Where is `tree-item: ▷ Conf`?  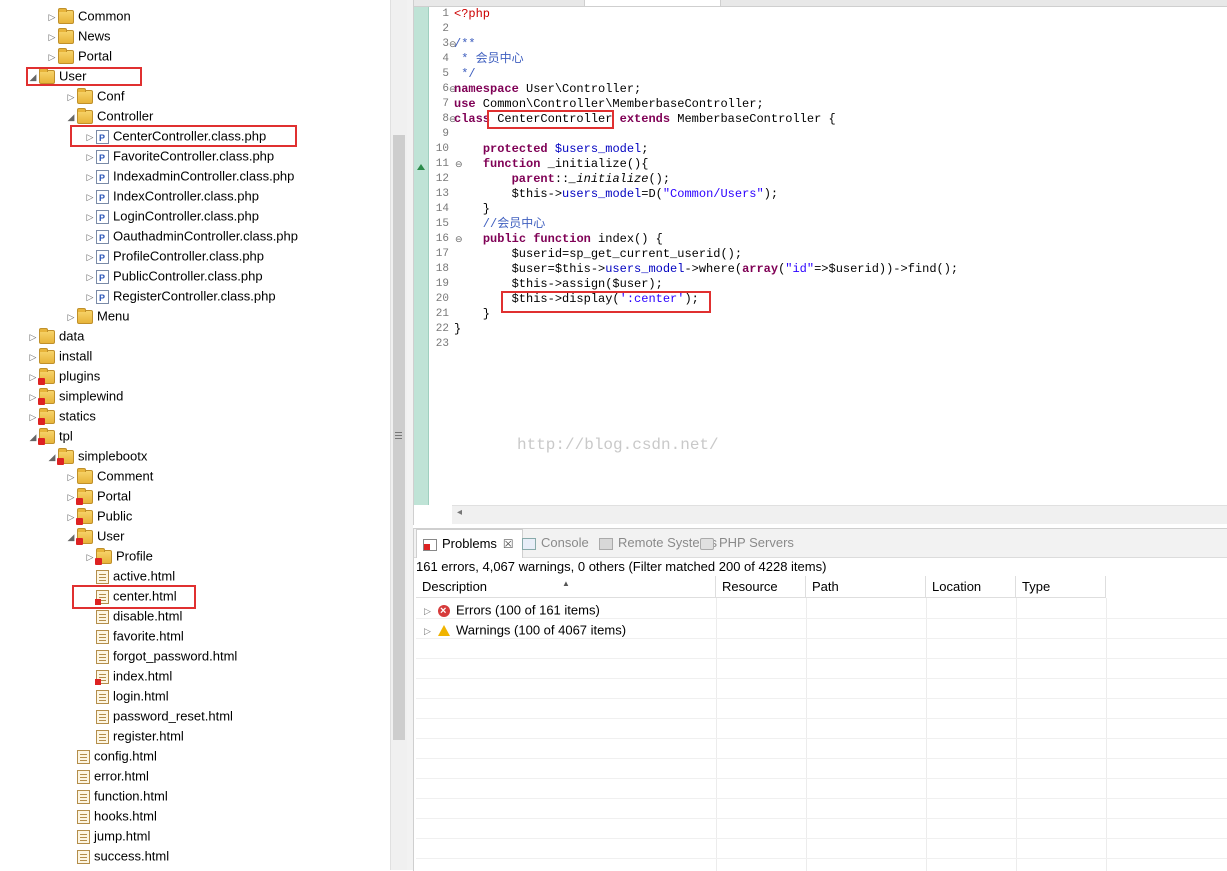
tree-item: ▷ Conf is located at coordinates (94, 96).